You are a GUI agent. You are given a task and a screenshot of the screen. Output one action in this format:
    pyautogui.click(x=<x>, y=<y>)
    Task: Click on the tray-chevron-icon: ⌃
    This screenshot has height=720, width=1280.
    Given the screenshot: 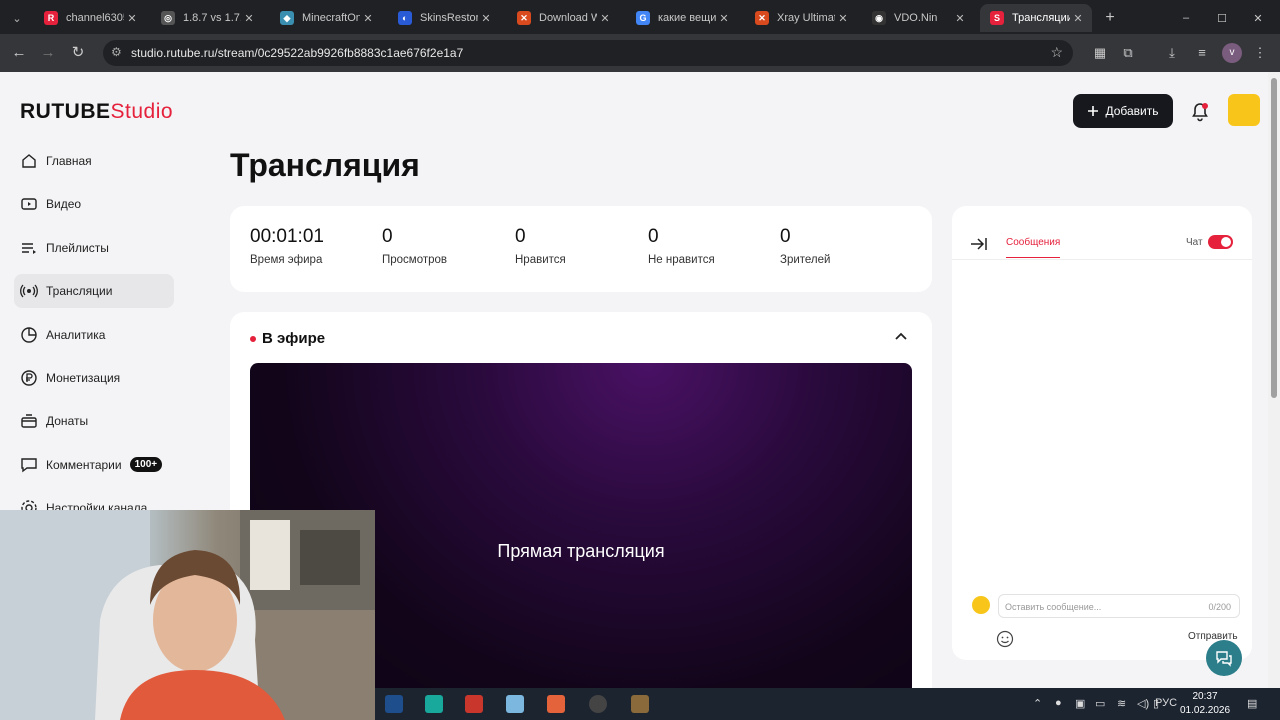 What is the action you would take?
    pyautogui.click(x=1037, y=703)
    